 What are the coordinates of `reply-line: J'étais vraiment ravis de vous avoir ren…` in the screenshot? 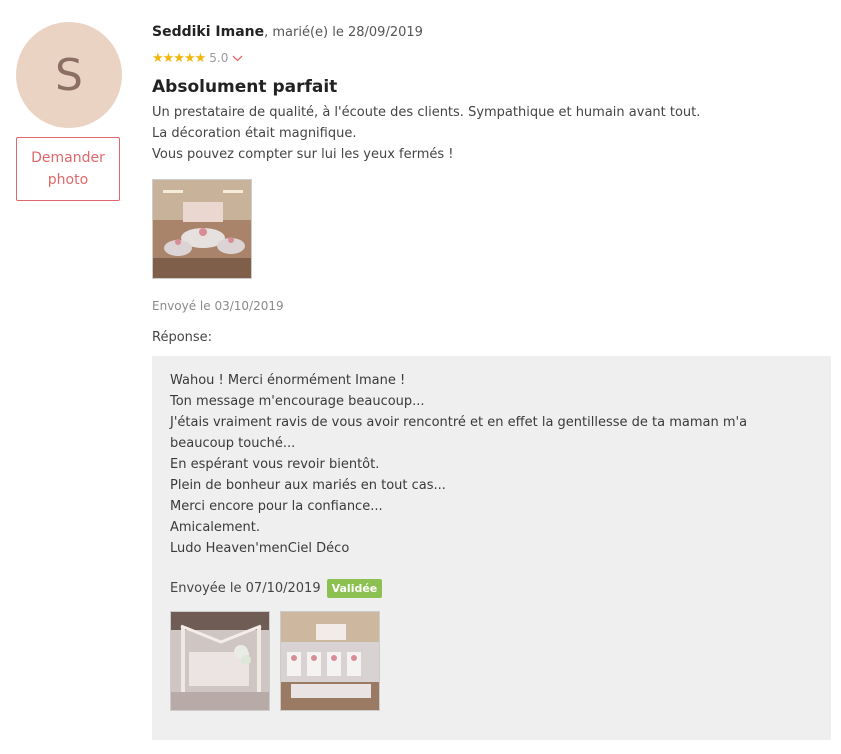 It's located at (459, 433).